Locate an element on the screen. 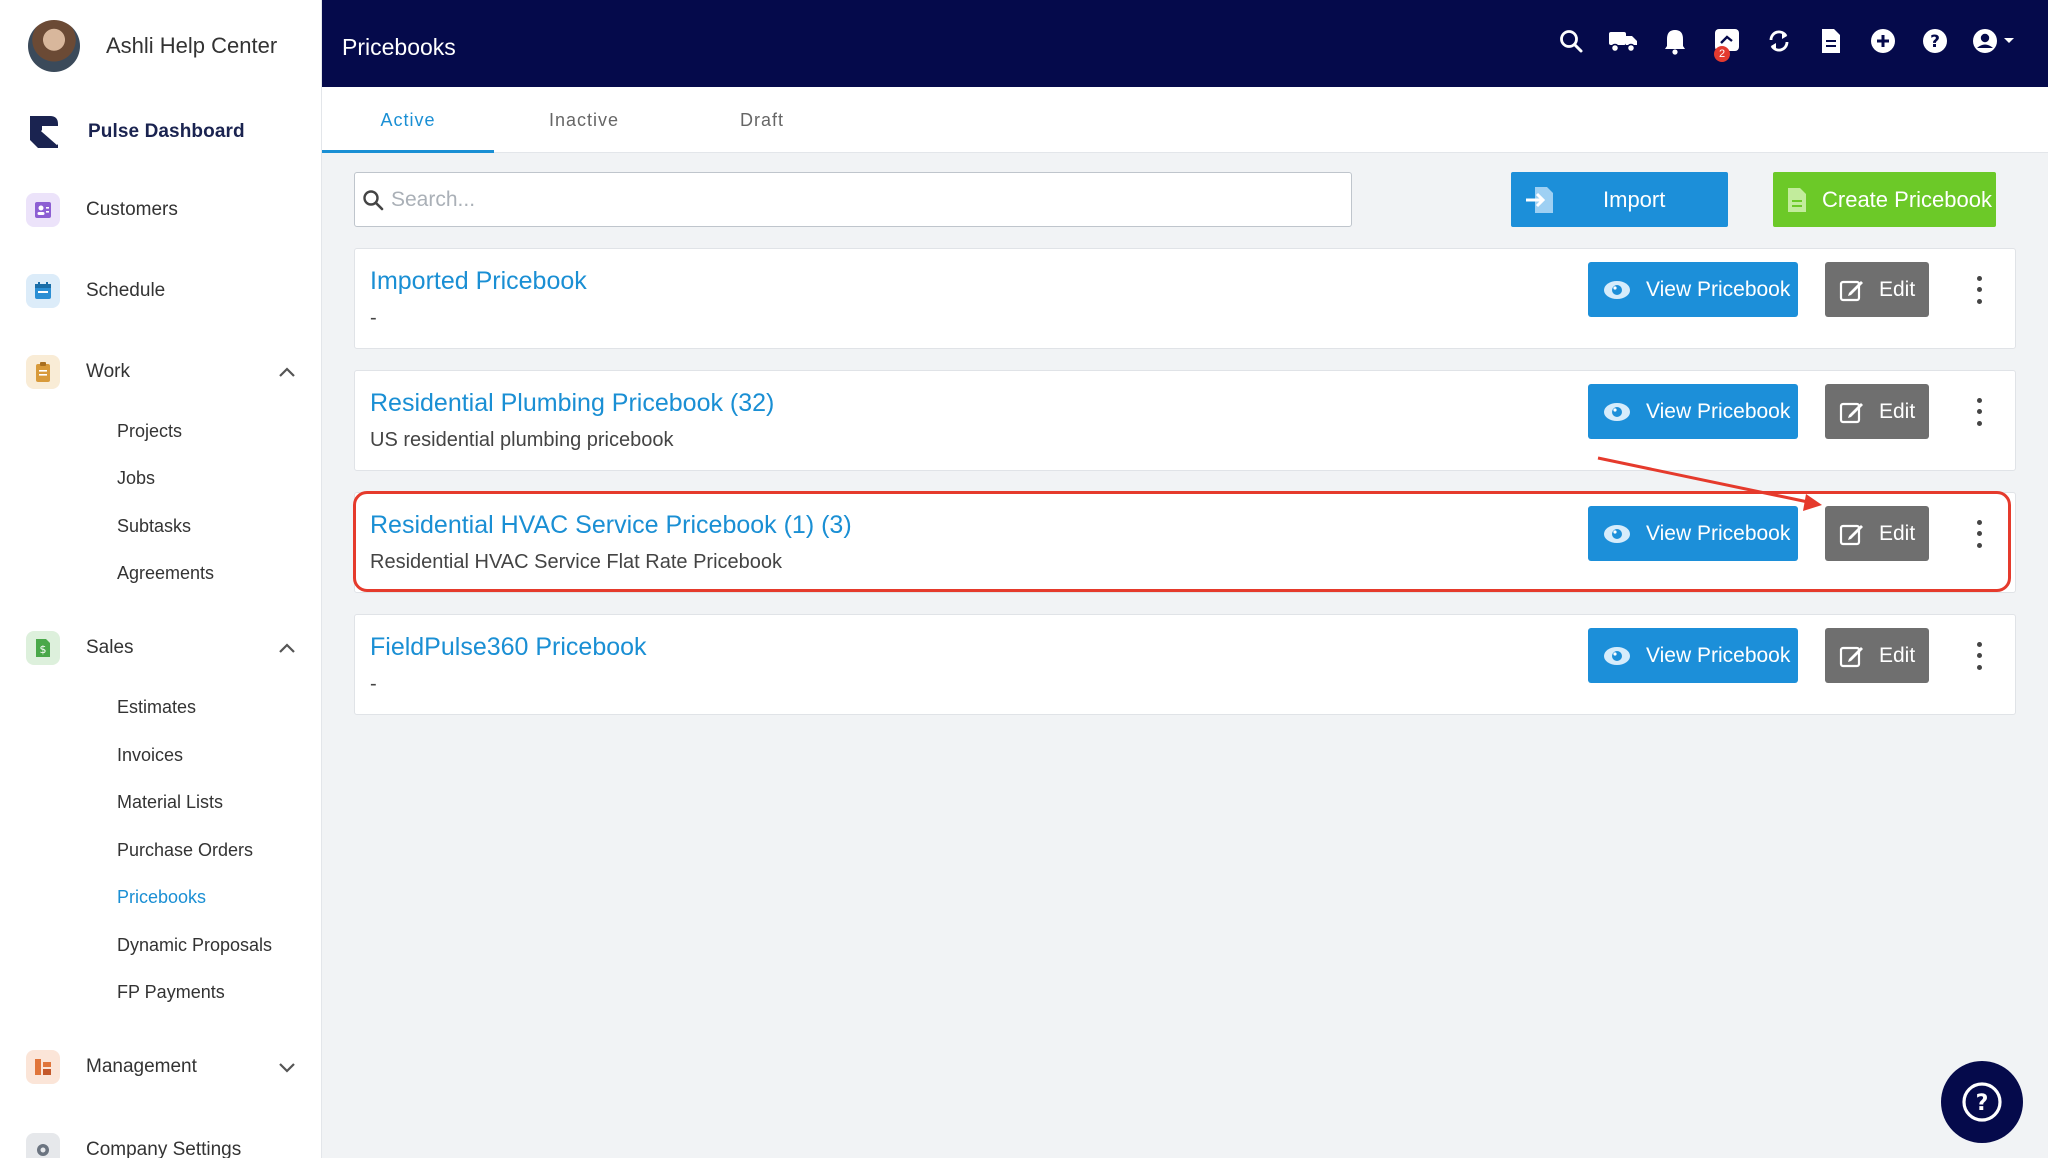  top-bar: Pricebooks 2 ? is located at coordinates (1185, 43).